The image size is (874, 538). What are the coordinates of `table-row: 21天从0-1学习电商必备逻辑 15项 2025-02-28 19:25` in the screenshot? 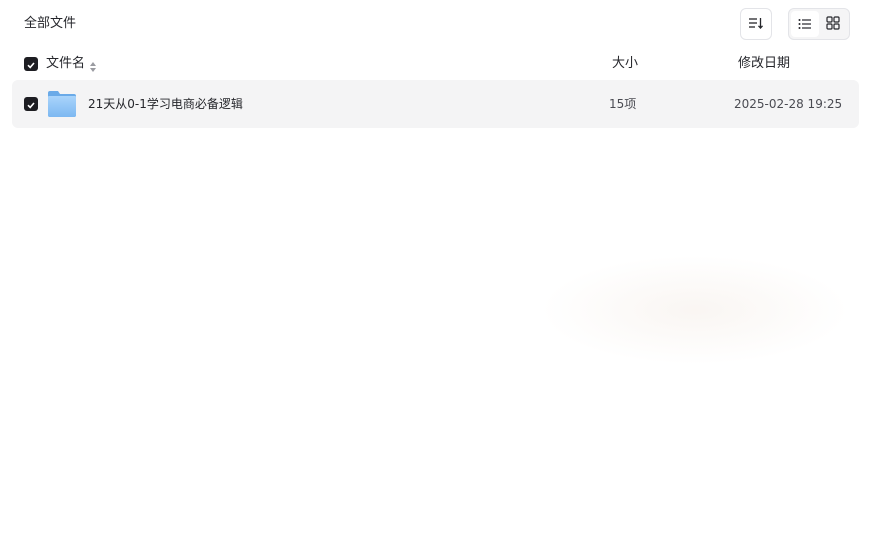 It's located at (435, 104).